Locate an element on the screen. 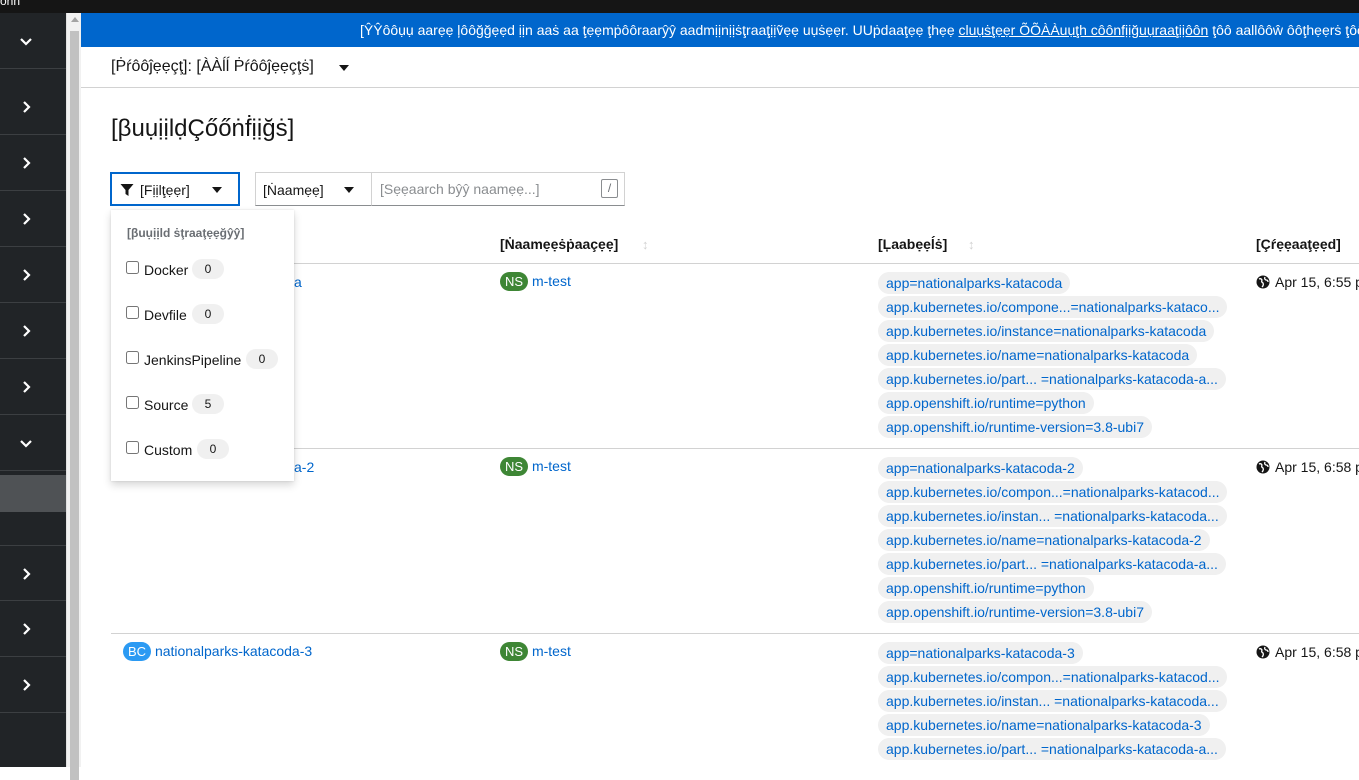 Image resolution: width=1359 pixels, height=780 pixels. column-header-namespace: [Ṅaamẹẹṡṗaaçẹẹ] is located at coordinates (559, 244).